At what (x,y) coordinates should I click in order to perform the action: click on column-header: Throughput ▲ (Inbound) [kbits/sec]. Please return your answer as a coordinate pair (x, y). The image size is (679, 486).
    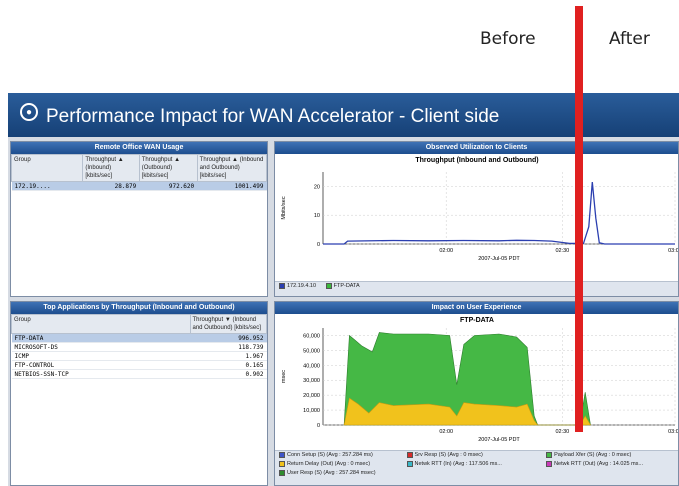
    Looking at the image, I should click on (111, 168).